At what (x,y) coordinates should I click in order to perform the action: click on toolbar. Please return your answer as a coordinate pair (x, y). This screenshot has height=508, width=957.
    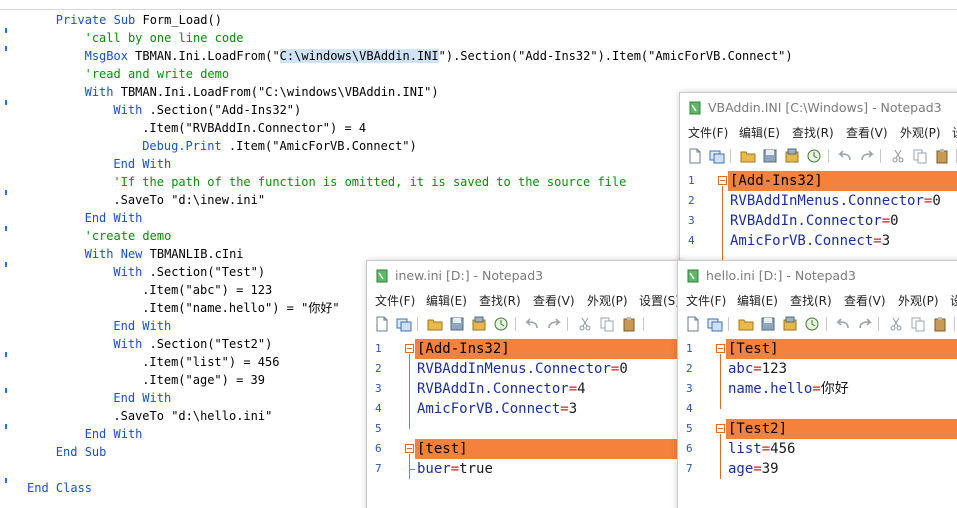
    Looking at the image, I should click on (818, 156).